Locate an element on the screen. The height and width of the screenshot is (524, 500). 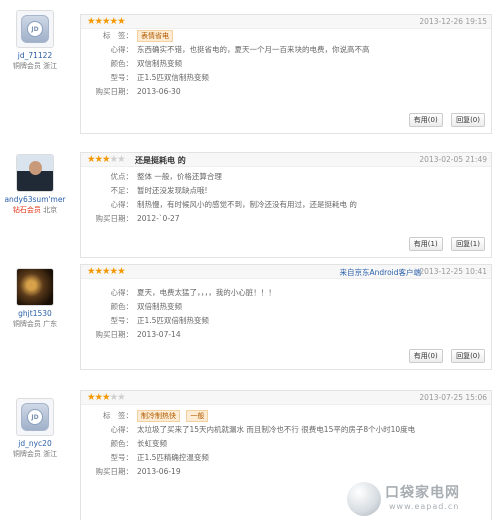
field-row: 优点： 整体 一般，价格还算合理 is located at coordinates (166, 176).